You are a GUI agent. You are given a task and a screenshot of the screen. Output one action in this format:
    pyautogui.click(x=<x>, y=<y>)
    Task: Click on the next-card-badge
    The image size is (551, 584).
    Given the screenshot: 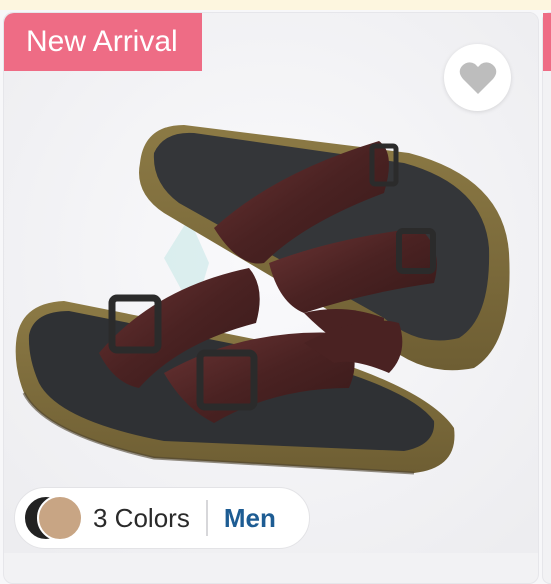 What is the action you would take?
    pyautogui.click(x=547, y=42)
    